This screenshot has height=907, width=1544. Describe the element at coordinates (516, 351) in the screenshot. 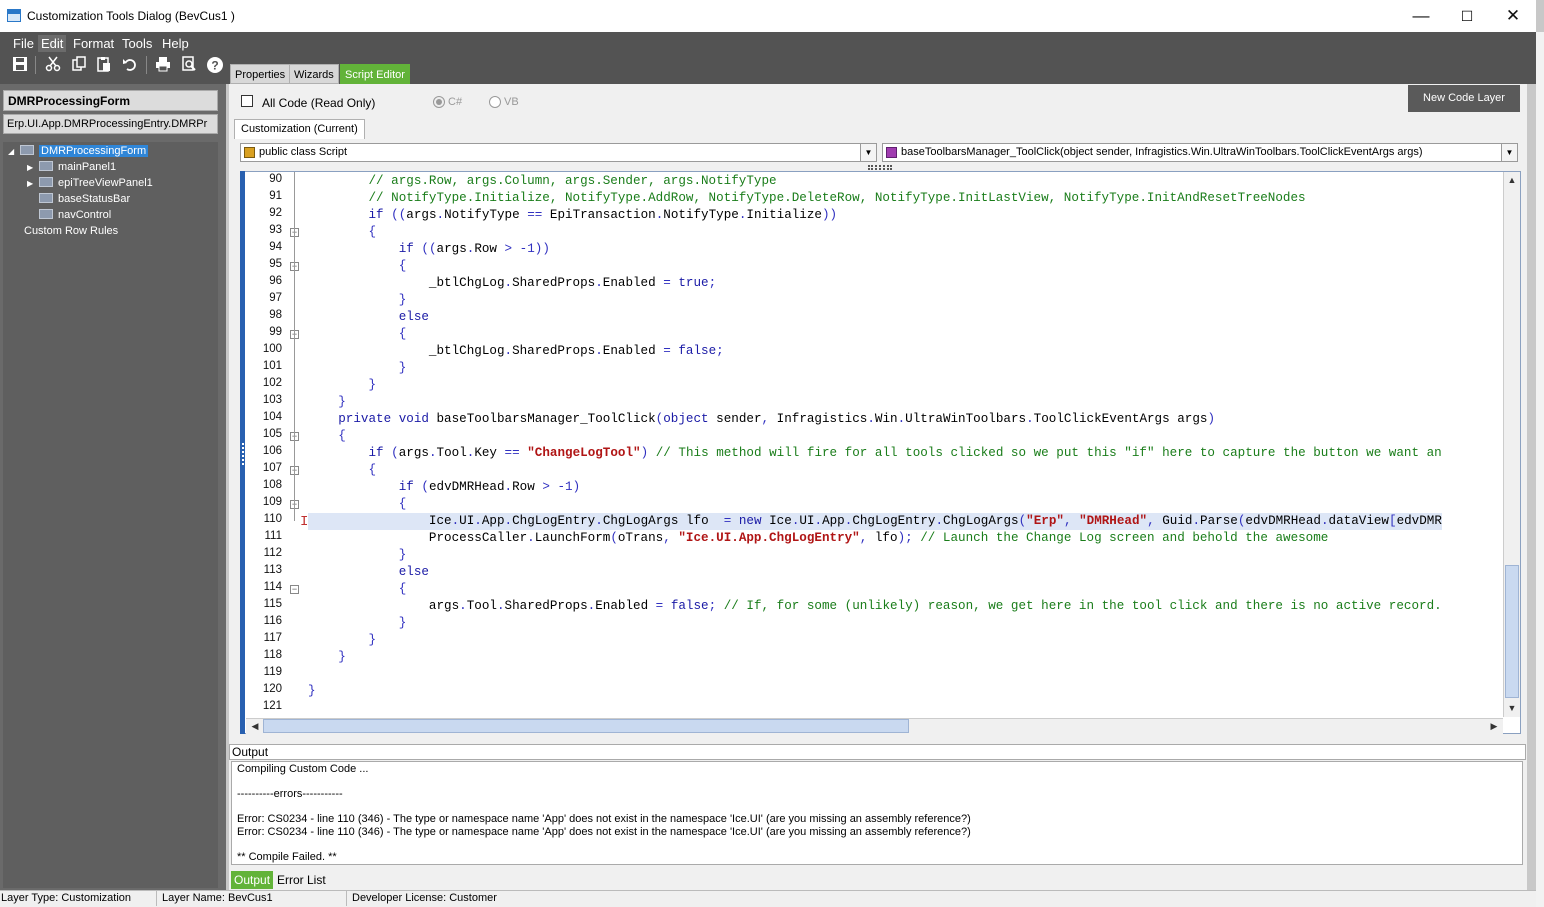

I see `code-line: _btlChgLog.SharedProps.Enabled = false;` at that location.